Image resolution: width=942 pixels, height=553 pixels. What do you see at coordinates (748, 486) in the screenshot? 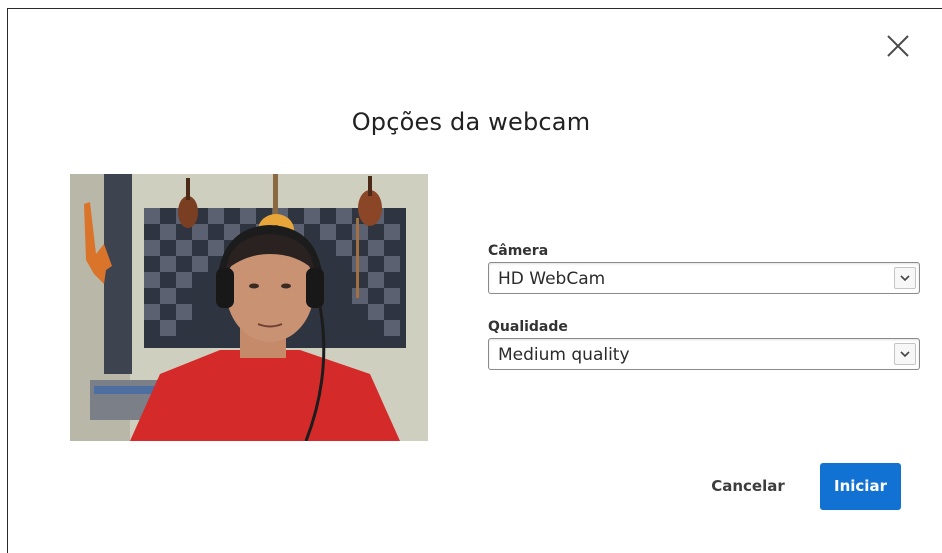
I see `cancel-button: Cancelar` at bounding box center [748, 486].